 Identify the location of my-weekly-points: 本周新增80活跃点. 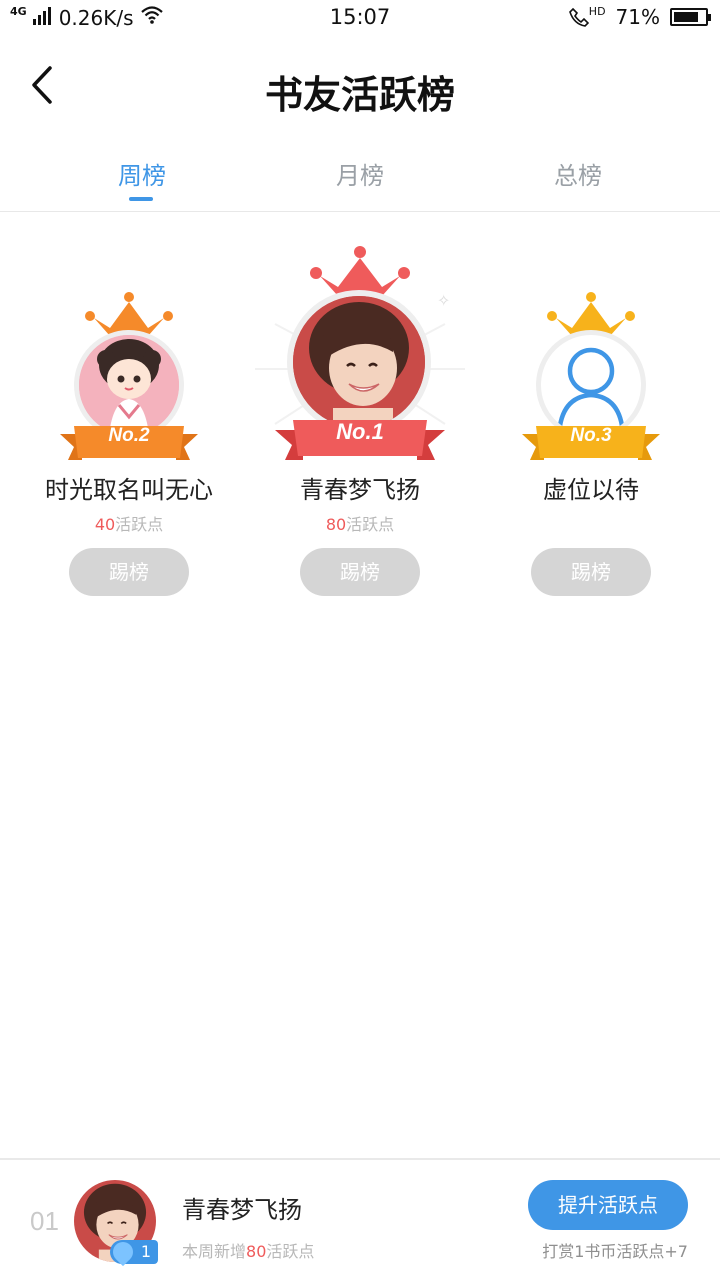
(248, 1250).